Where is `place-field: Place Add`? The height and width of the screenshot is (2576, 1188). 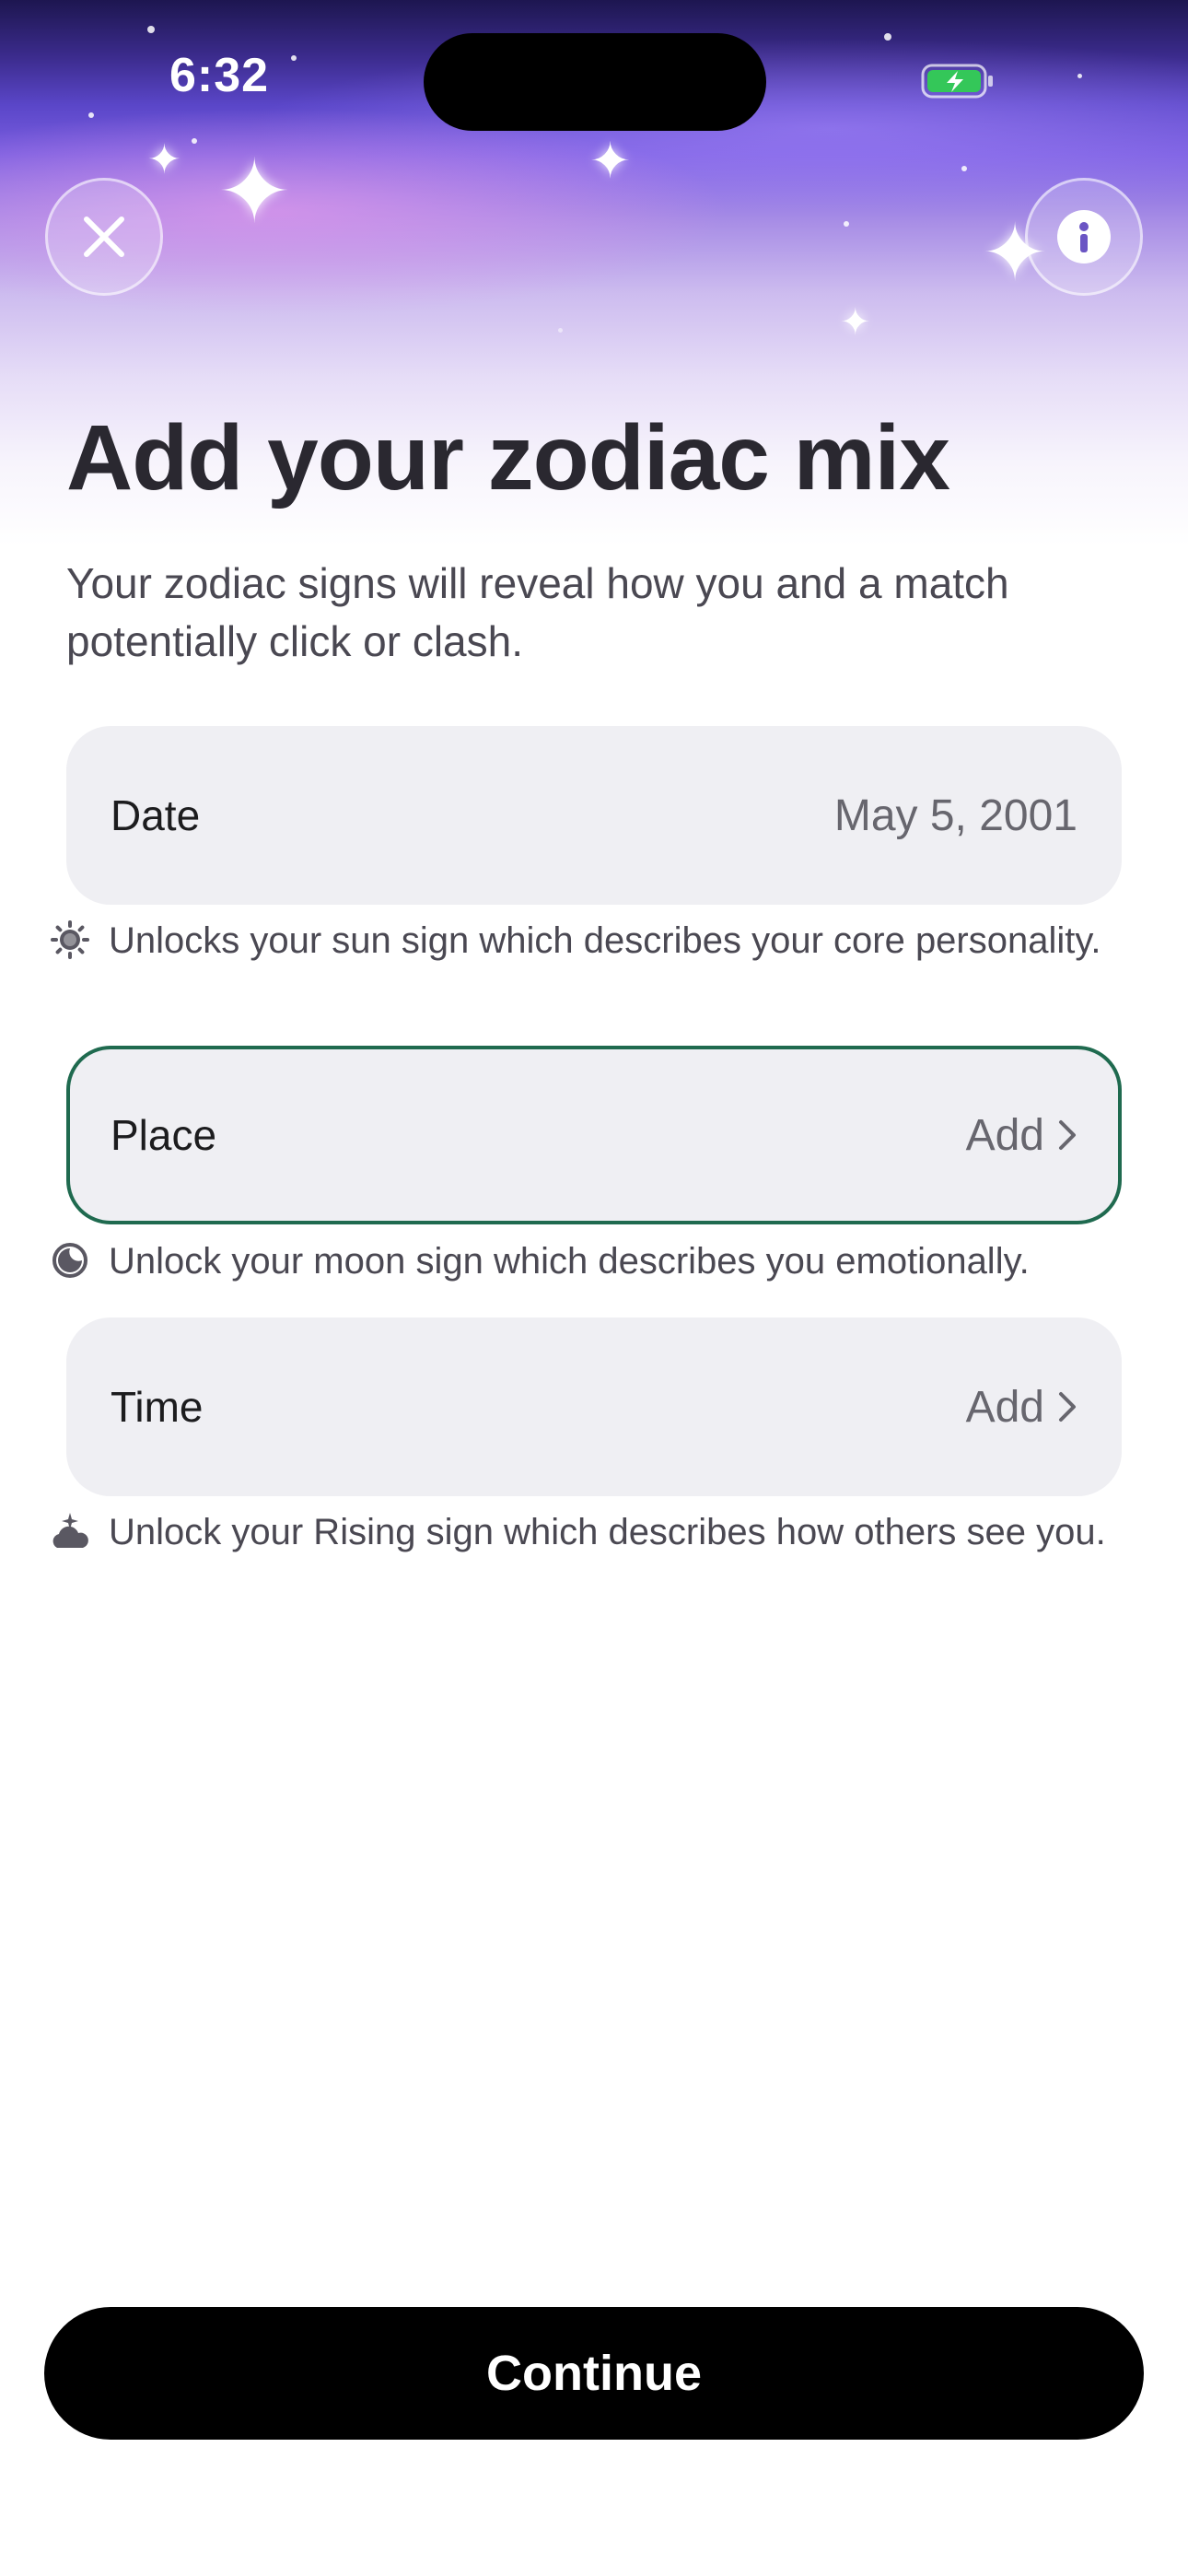
place-field: Place Add is located at coordinates (594, 1135).